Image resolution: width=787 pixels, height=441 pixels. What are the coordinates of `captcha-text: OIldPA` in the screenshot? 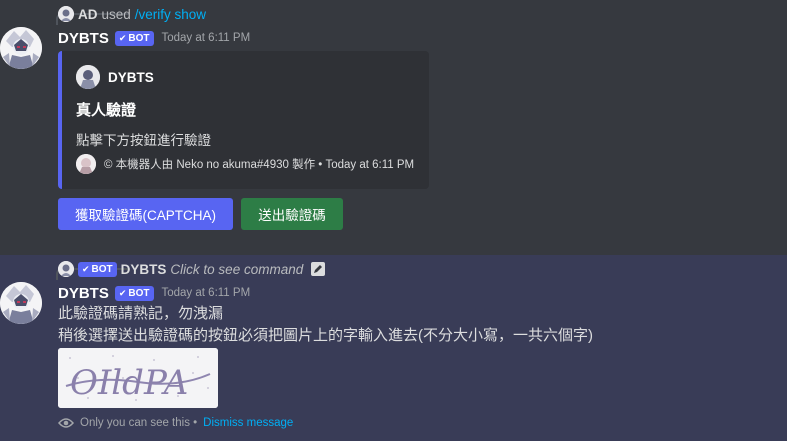 It's located at (129, 383).